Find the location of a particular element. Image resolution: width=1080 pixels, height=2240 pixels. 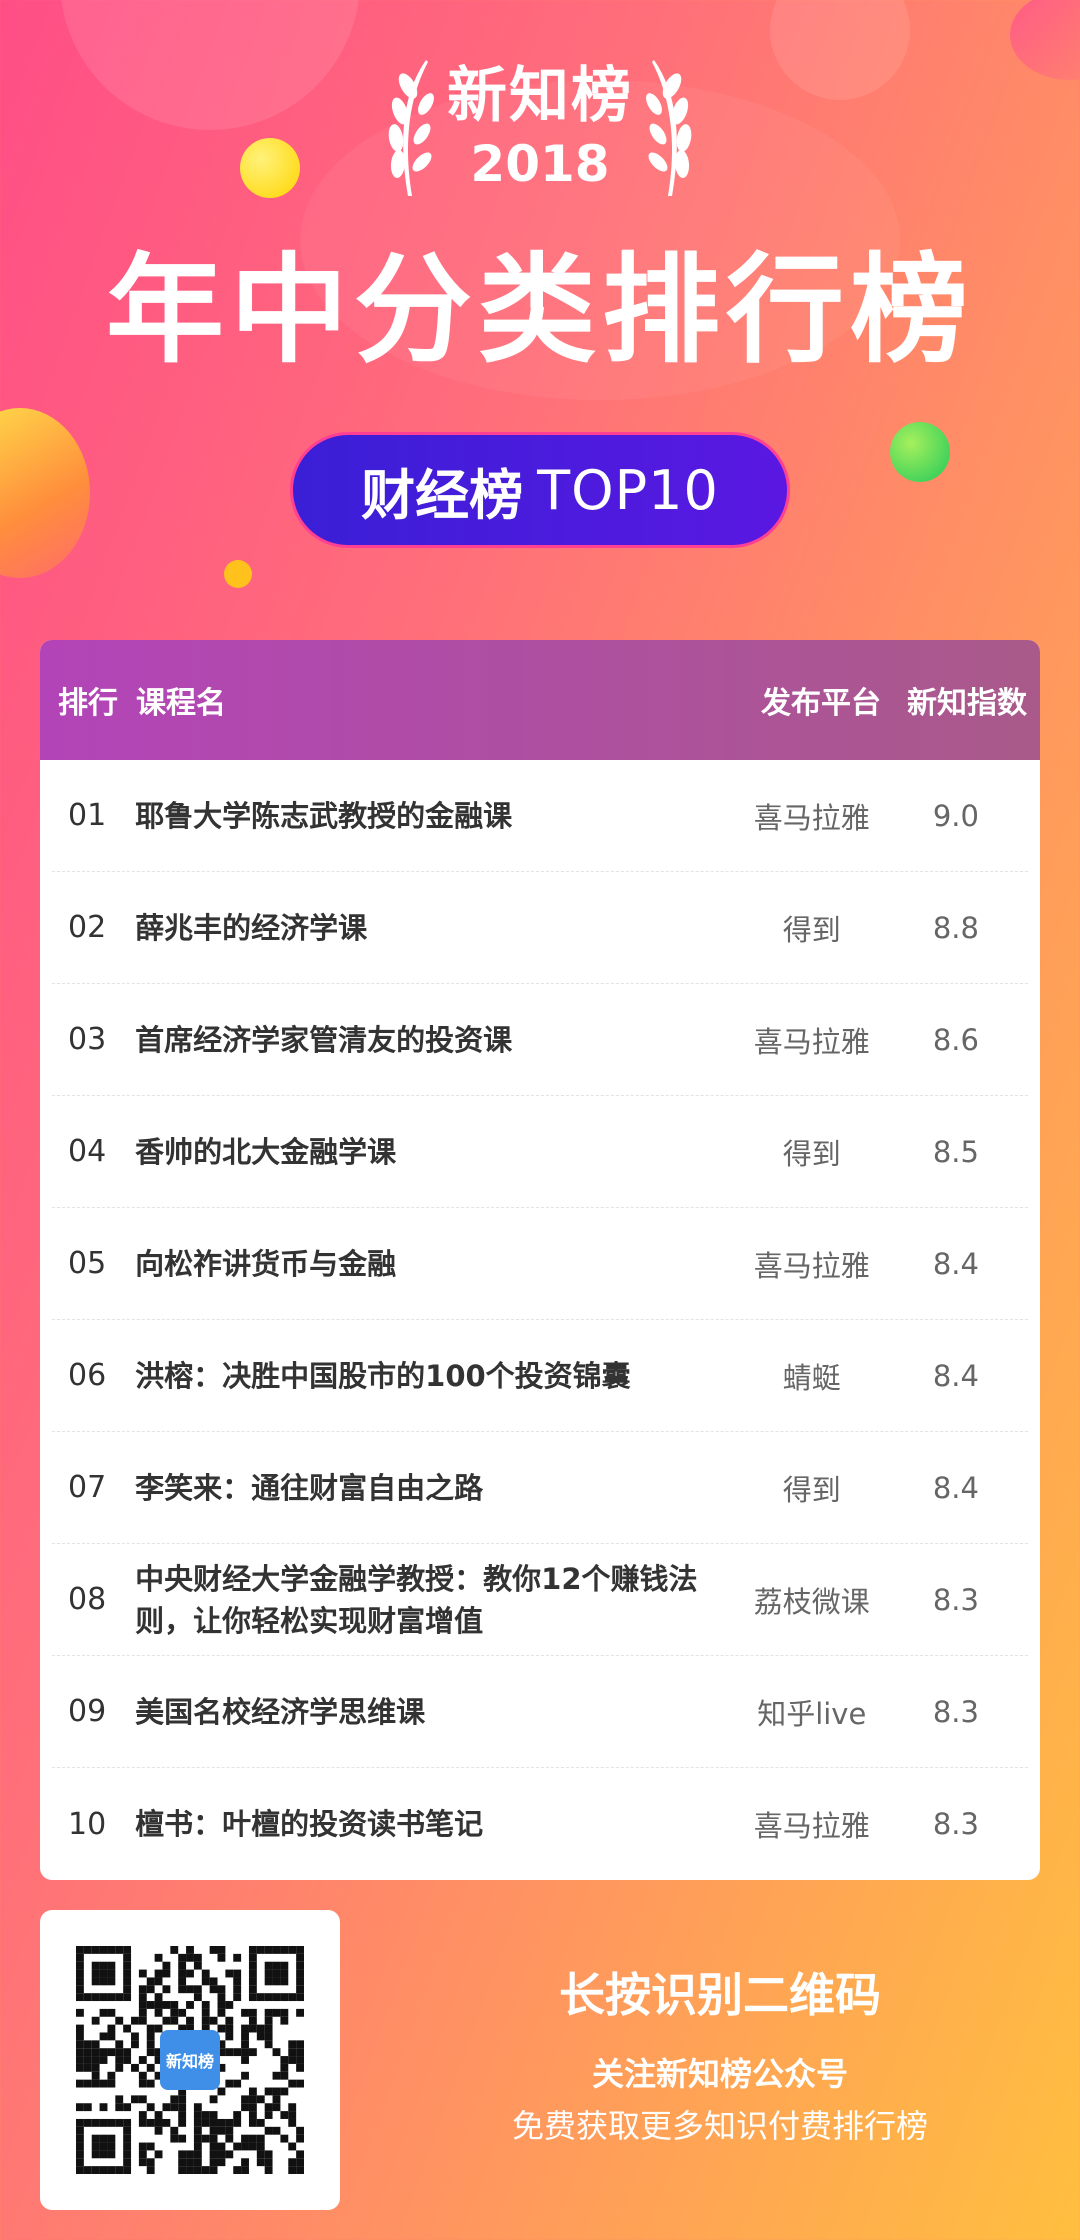

cta-benefit-text: 免费获取更多知识付费排行榜 is located at coordinates (719, 2126).